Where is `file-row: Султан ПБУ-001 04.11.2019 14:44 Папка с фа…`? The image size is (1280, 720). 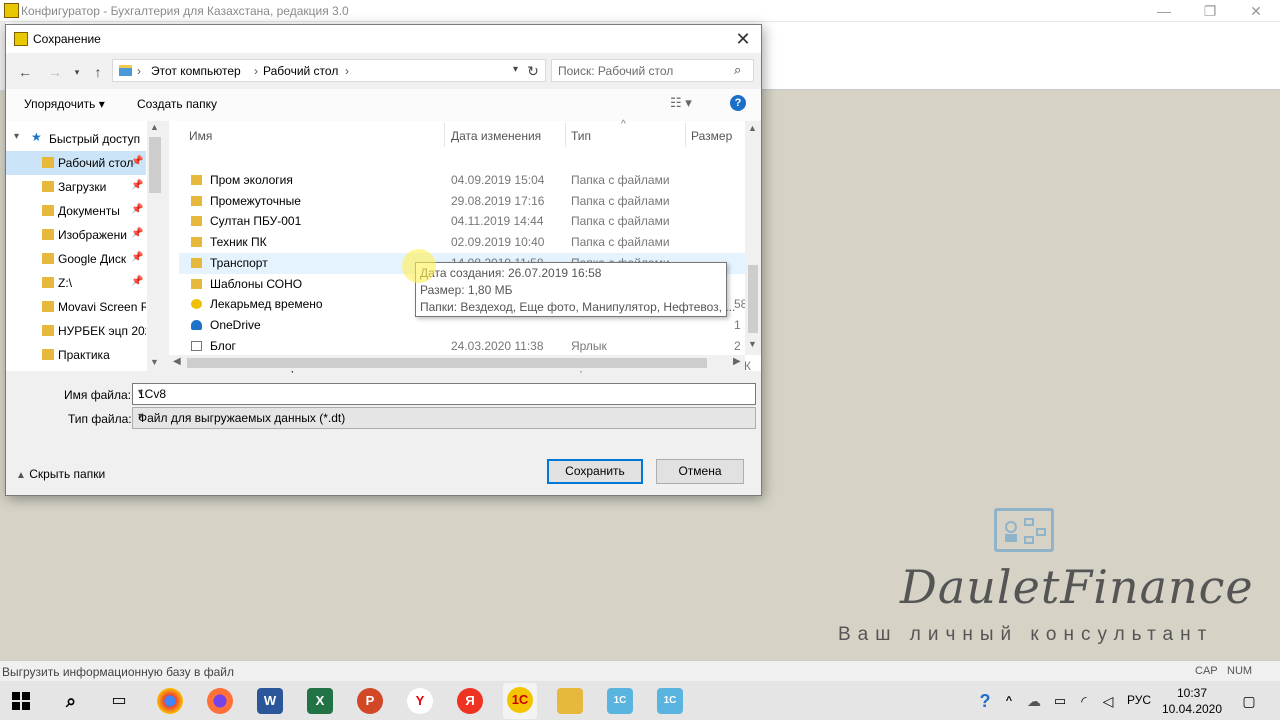
file-row: Султан ПБУ-001 04.11.2019 14:44 Папка с фа… is located at coordinates (465, 221).